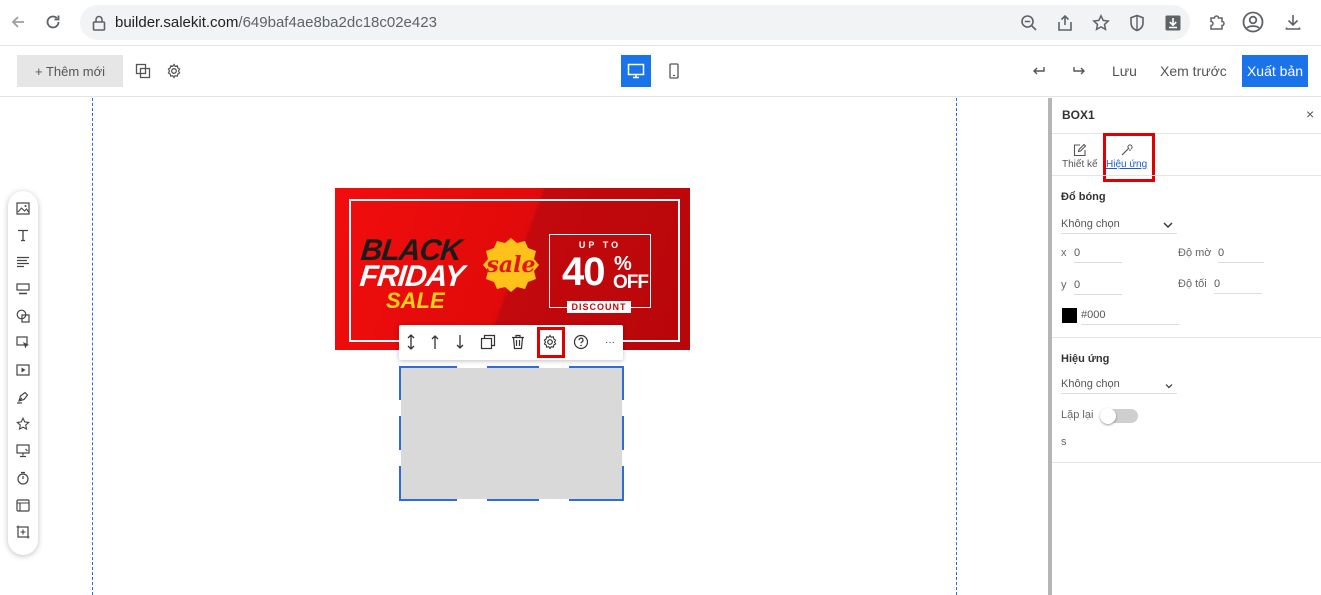  Describe the element at coordinates (1293, 22) in the screenshot. I see `download-icon` at that location.